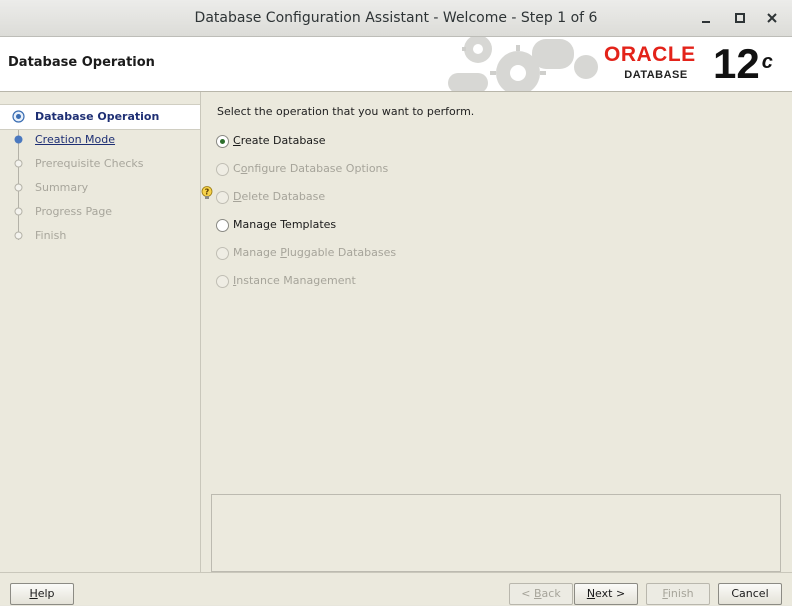 The image size is (792, 606). I want to click on step-progress-page: Progress Page, so click(100, 212).